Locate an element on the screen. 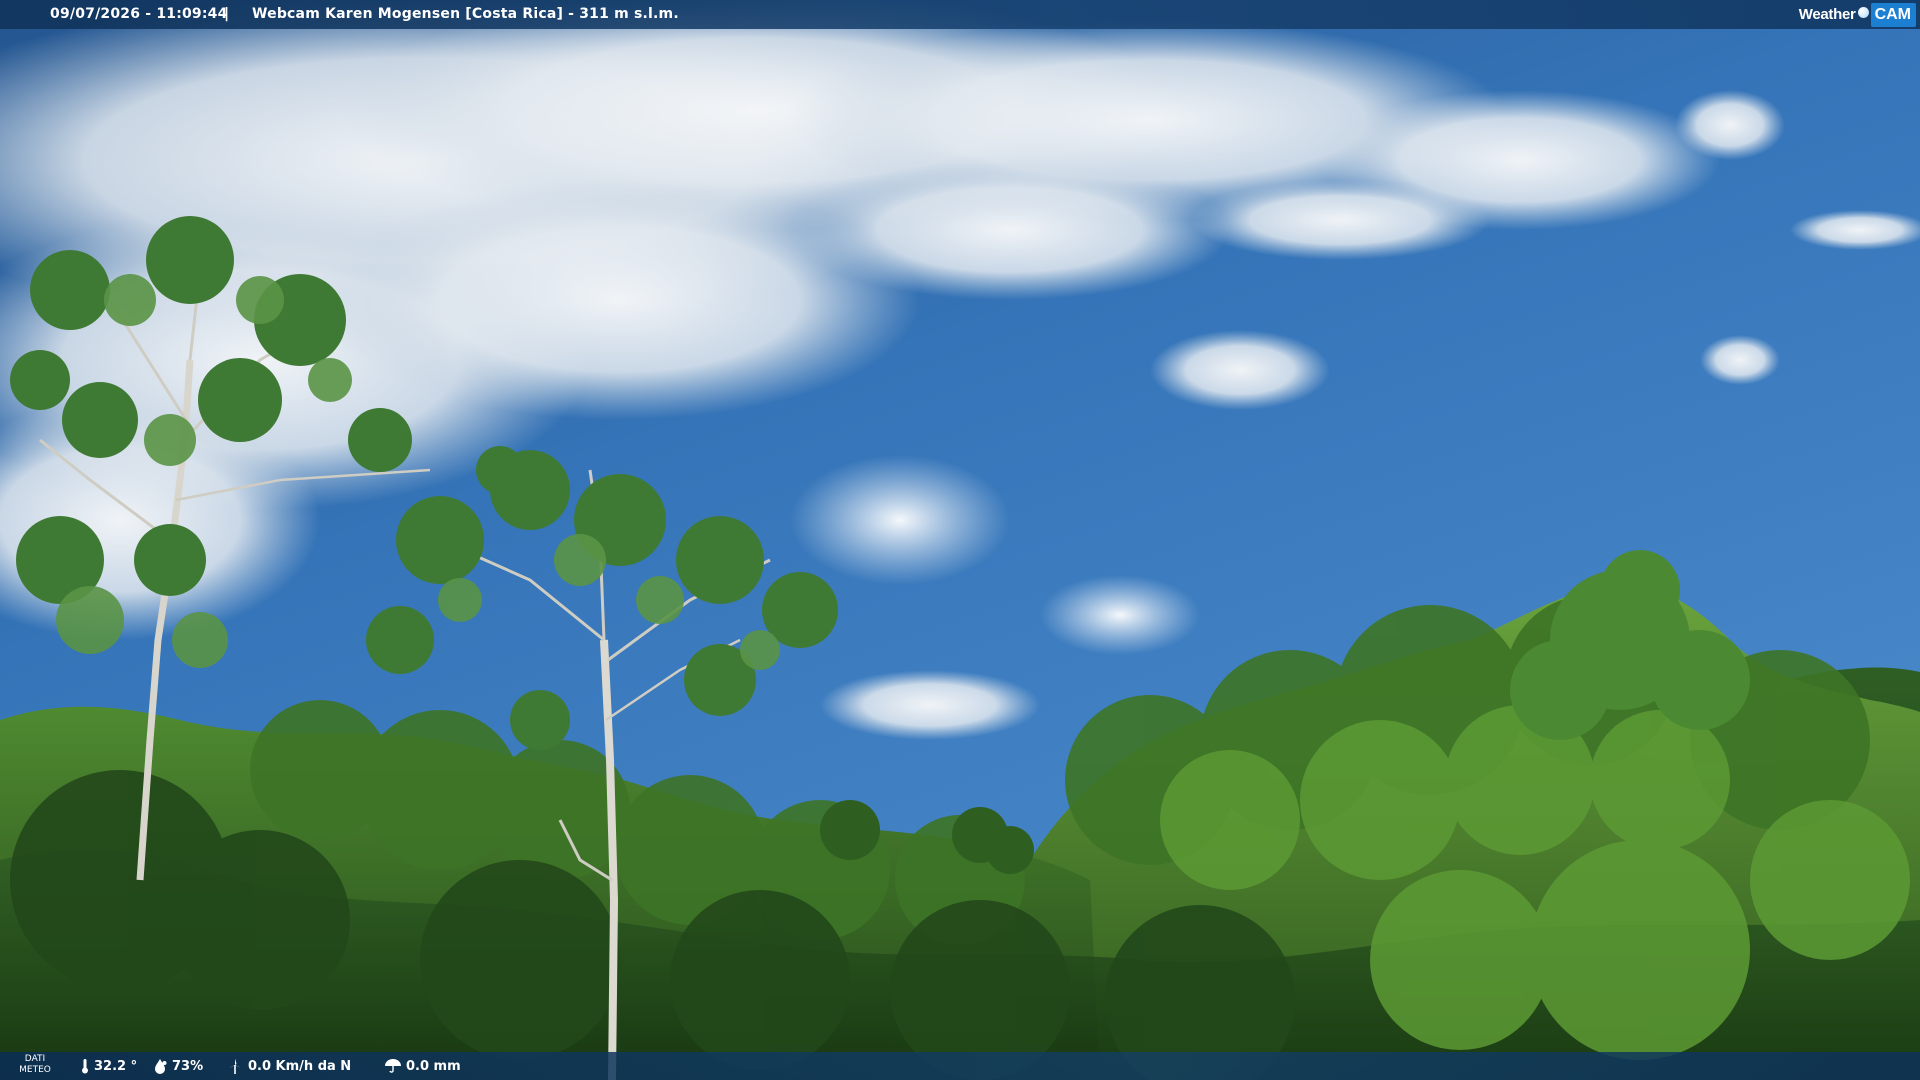 This screenshot has width=1920, height=1080. humidity-drop-icon is located at coordinates (161, 1066).